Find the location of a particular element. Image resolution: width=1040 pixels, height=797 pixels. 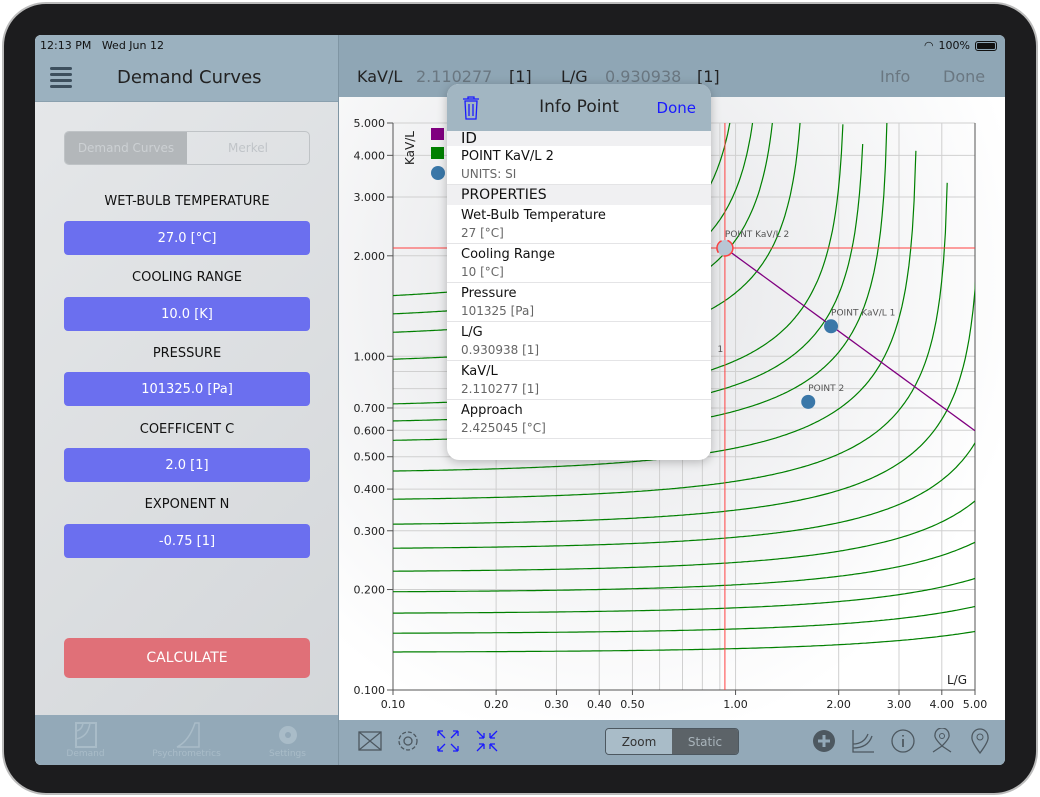

mode-segmented-control: Demand Curves Merkel is located at coordinates (187, 148).